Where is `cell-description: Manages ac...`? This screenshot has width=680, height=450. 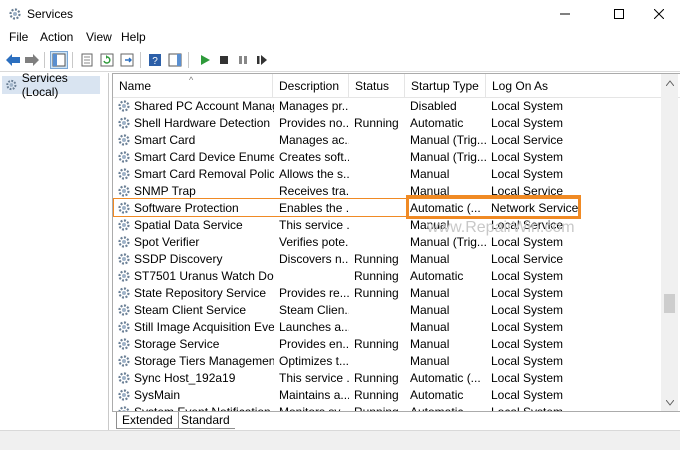 cell-description: Manages ac... is located at coordinates (314, 140).